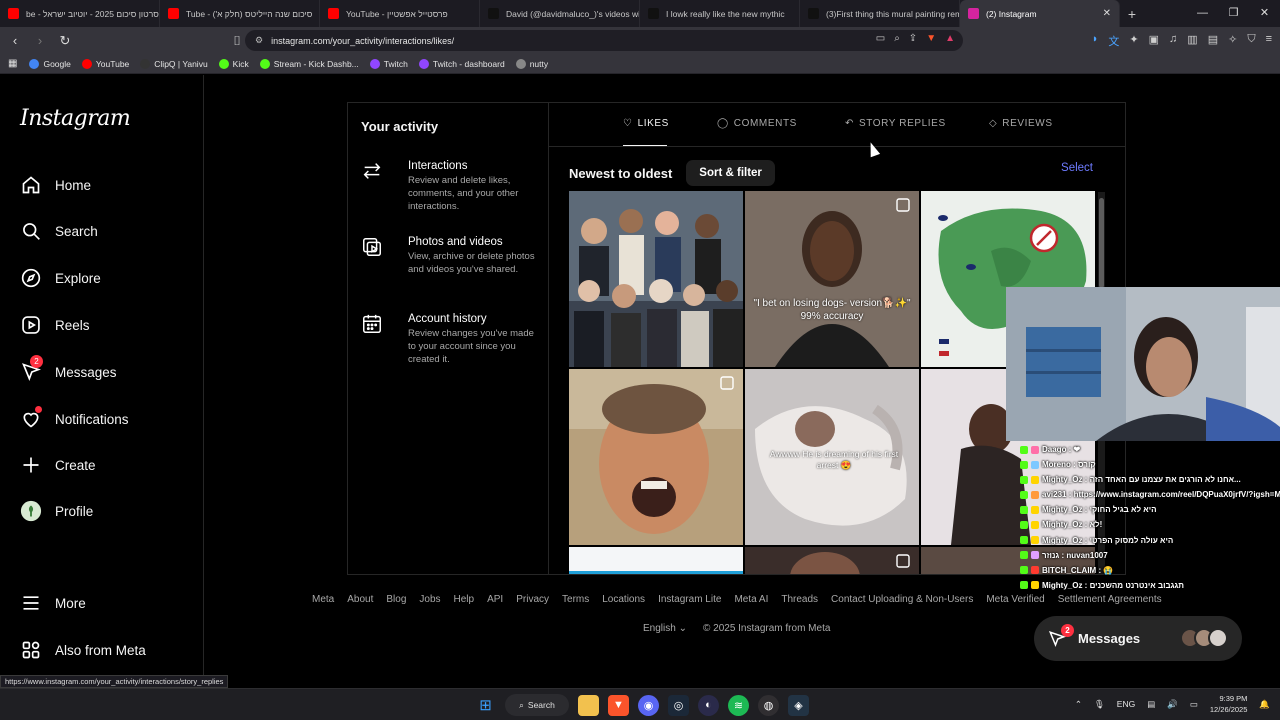 This screenshot has height=720, width=1280. Describe the element at coordinates (950, 38) in the screenshot. I see `brave-rewards-icon: ▲` at that location.